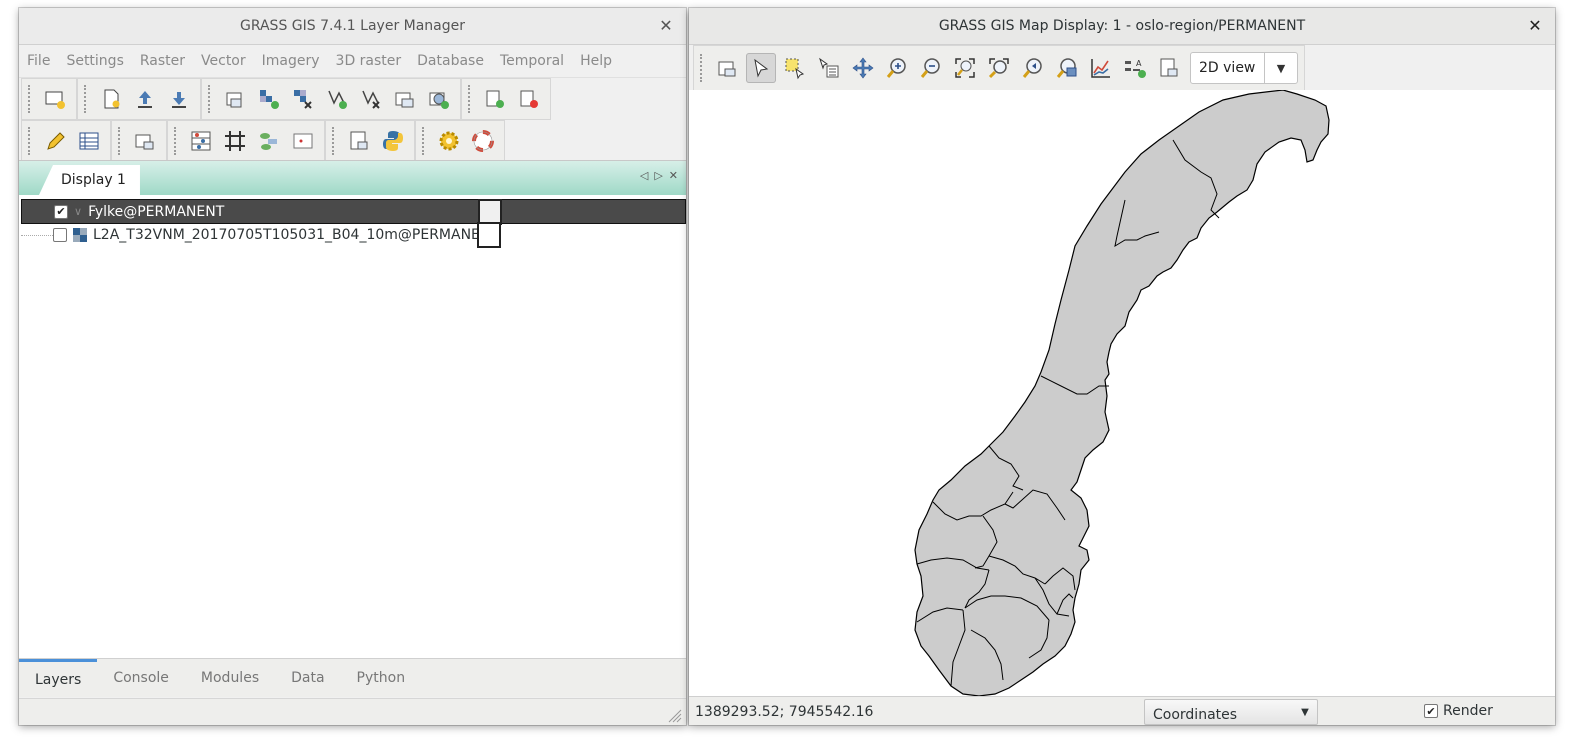 This screenshot has height=748, width=1589. I want to click on zoom-menu-button, so click(1067, 68).